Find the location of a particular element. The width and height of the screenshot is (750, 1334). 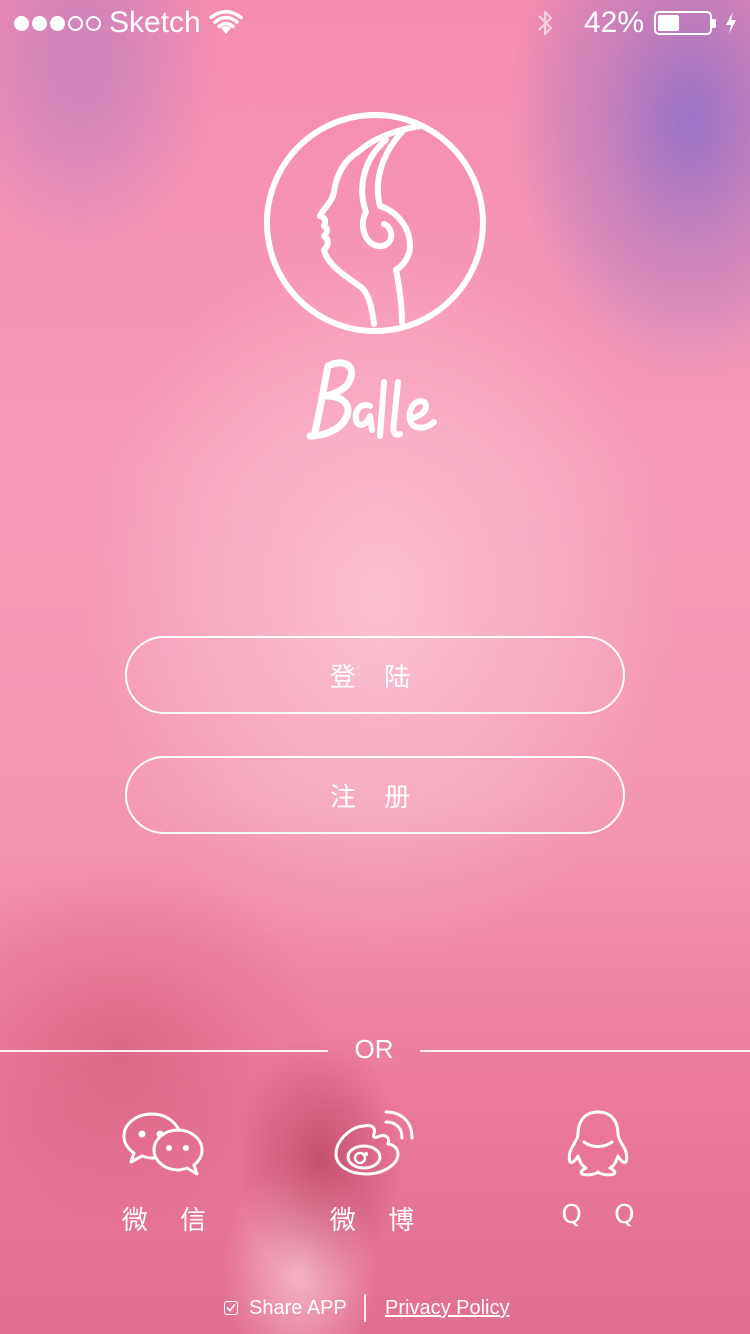

carrier-name: Sketch is located at coordinates (155, 22).